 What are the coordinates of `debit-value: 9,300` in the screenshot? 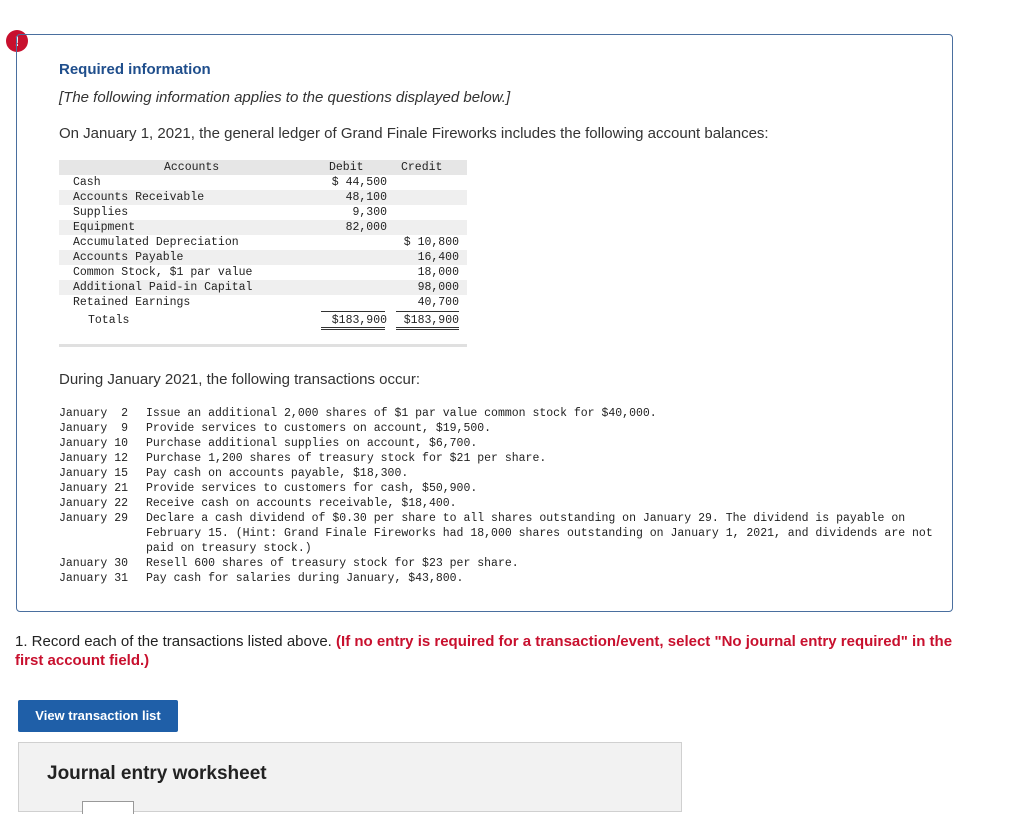 It's located at (369, 212).